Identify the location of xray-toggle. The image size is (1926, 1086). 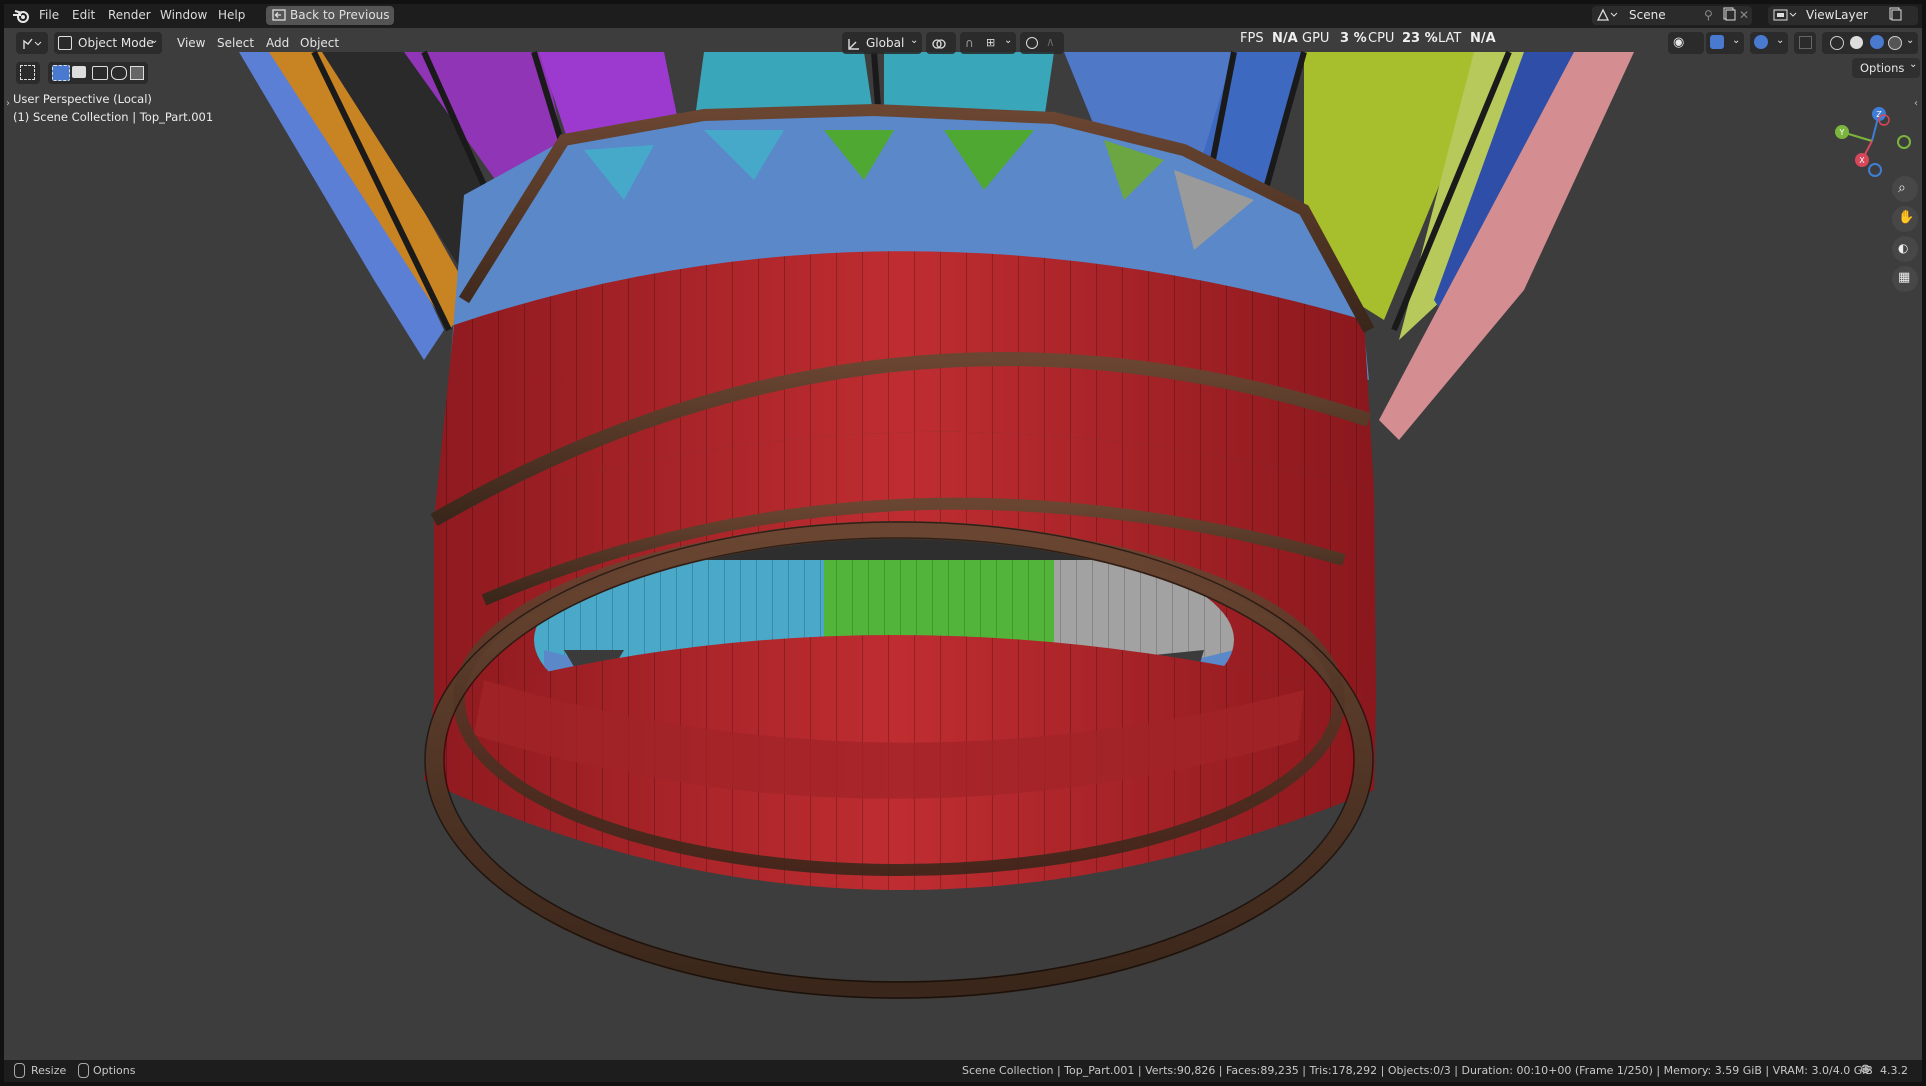
(1805, 43).